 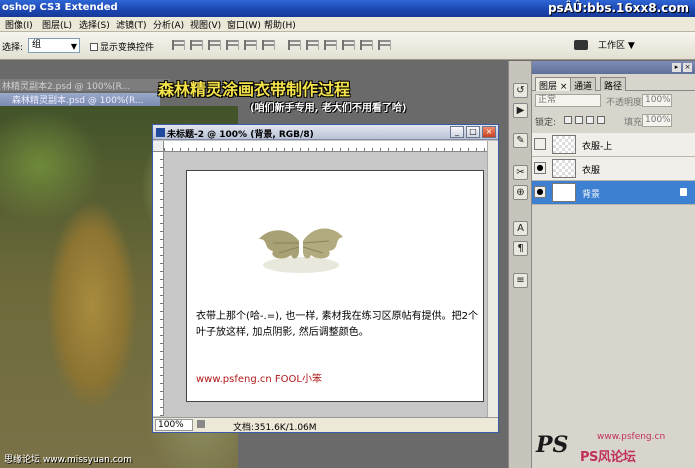 I want to click on show-transform-checkbox: 显示变换控件, so click(x=122, y=46).